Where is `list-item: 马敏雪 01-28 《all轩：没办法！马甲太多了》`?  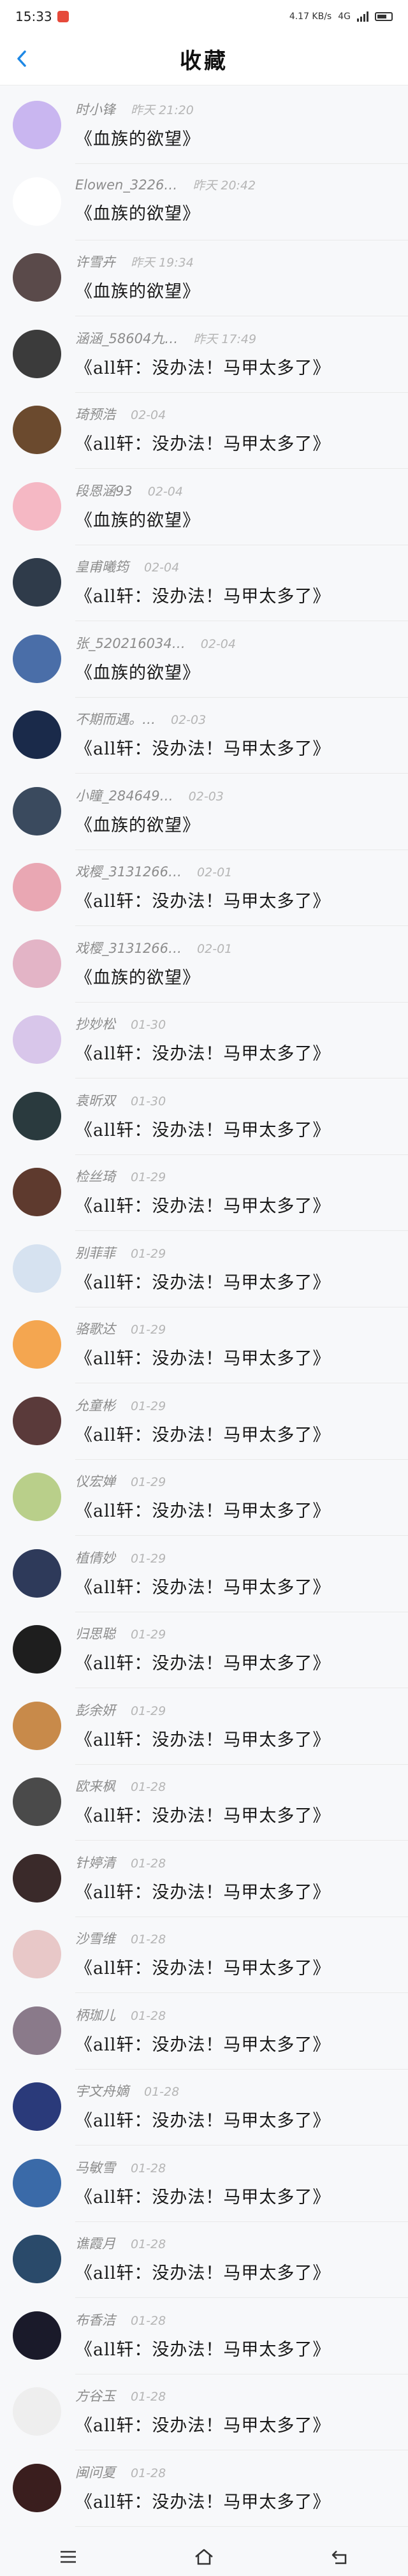
list-item: 马敏雪 01-28 《all轩：没办法！马甲太多了》 is located at coordinates (204, 2184).